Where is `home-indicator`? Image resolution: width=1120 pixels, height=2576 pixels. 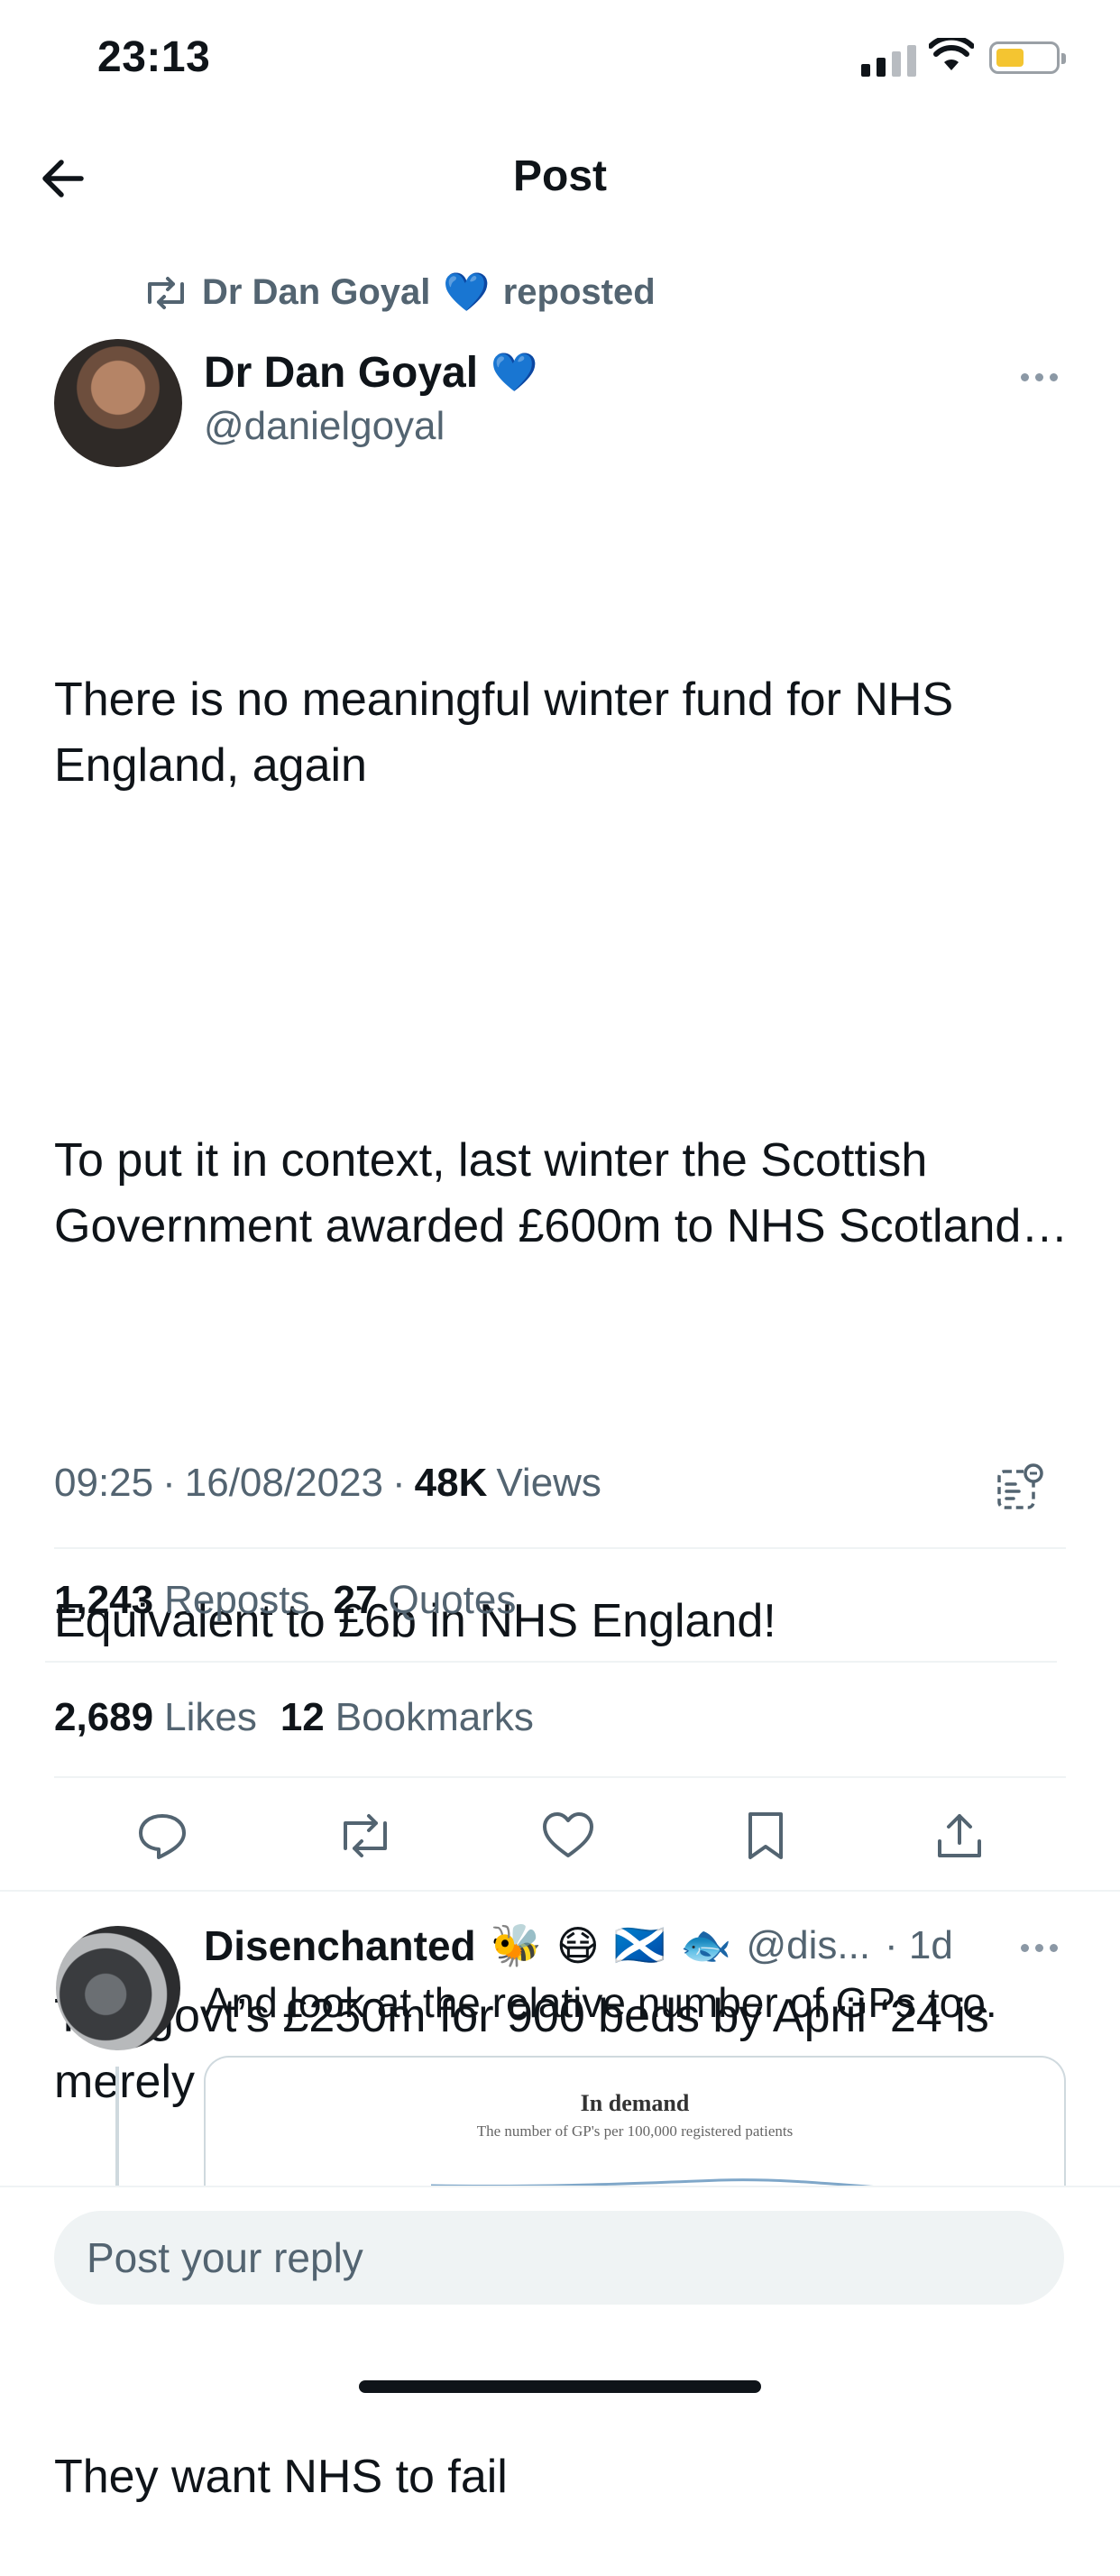 home-indicator is located at coordinates (560, 2386).